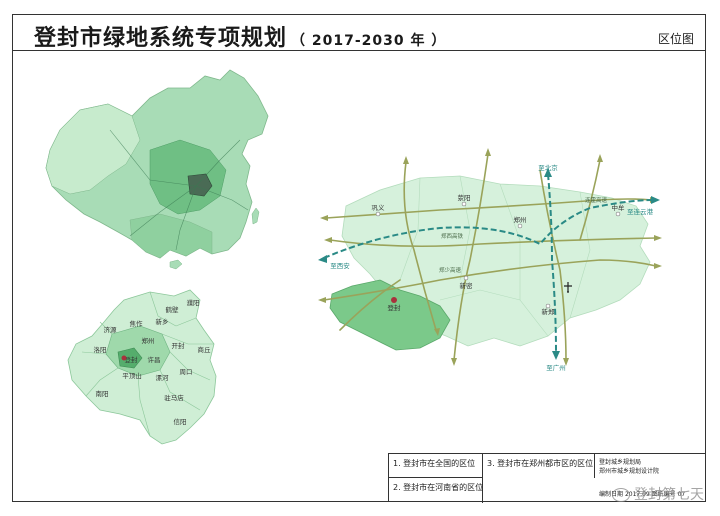  What do you see at coordinates (394, 300) in the screenshot?
I see `metro-dengfeng-marker` at bounding box center [394, 300].